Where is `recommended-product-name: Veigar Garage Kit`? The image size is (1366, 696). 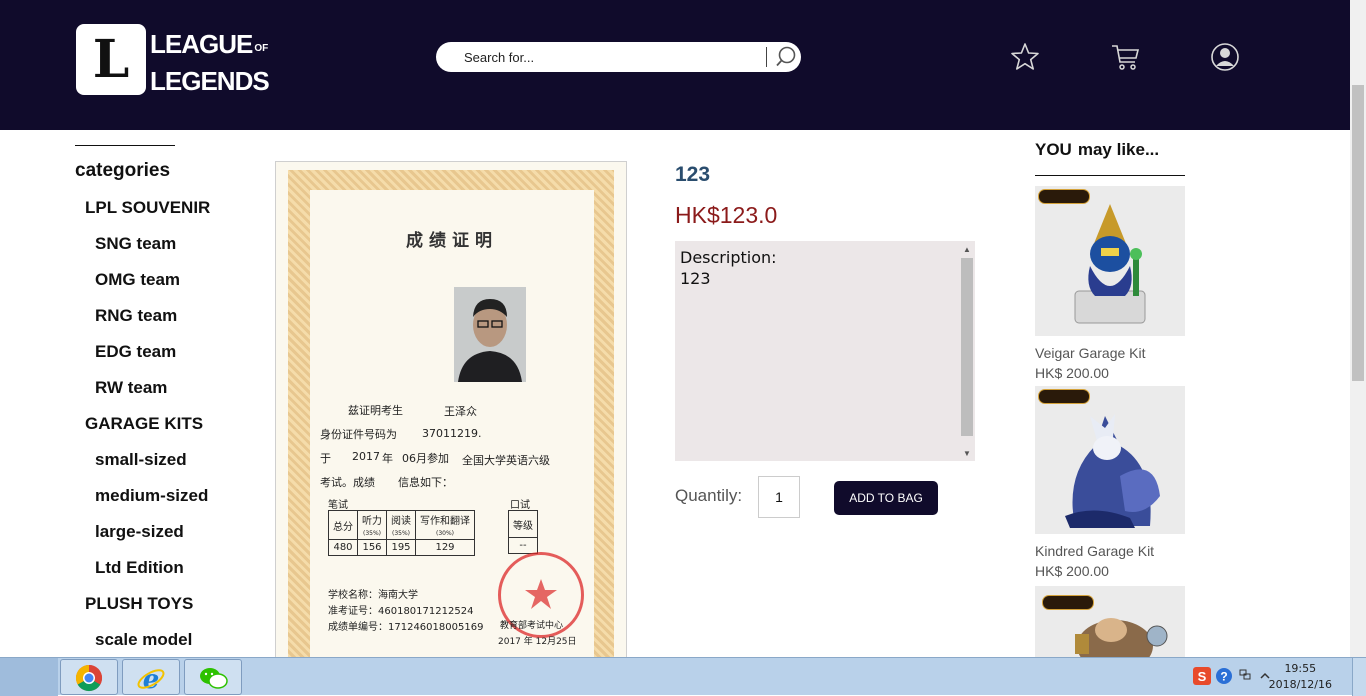 recommended-product-name: Veigar Garage Kit is located at coordinates (1110, 353).